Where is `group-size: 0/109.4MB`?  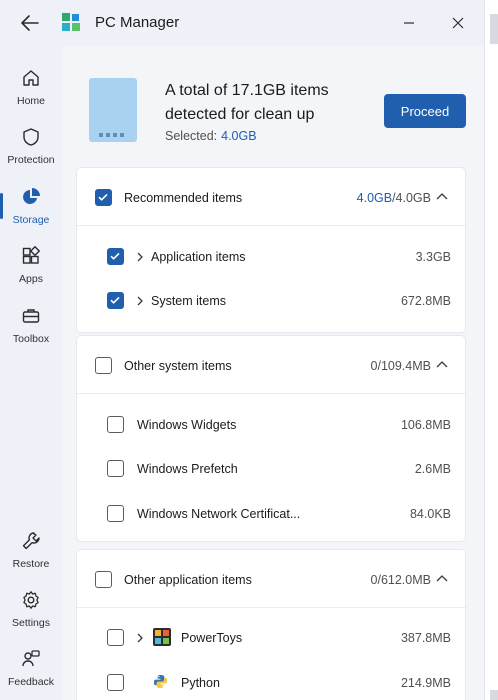
group-size: 0/109.4MB is located at coordinates (400, 366).